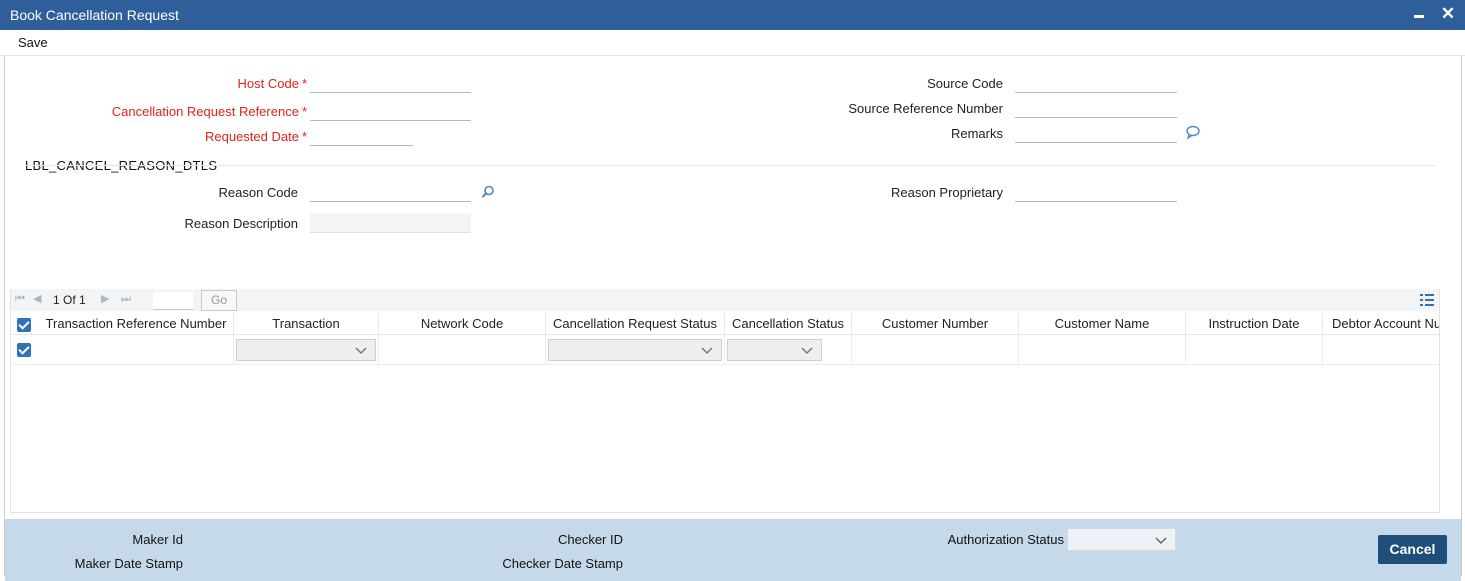 Image resolution: width=1465 pixels, height=581 pixels. I want to click on cancellation-status-cell, so click(788, 350).